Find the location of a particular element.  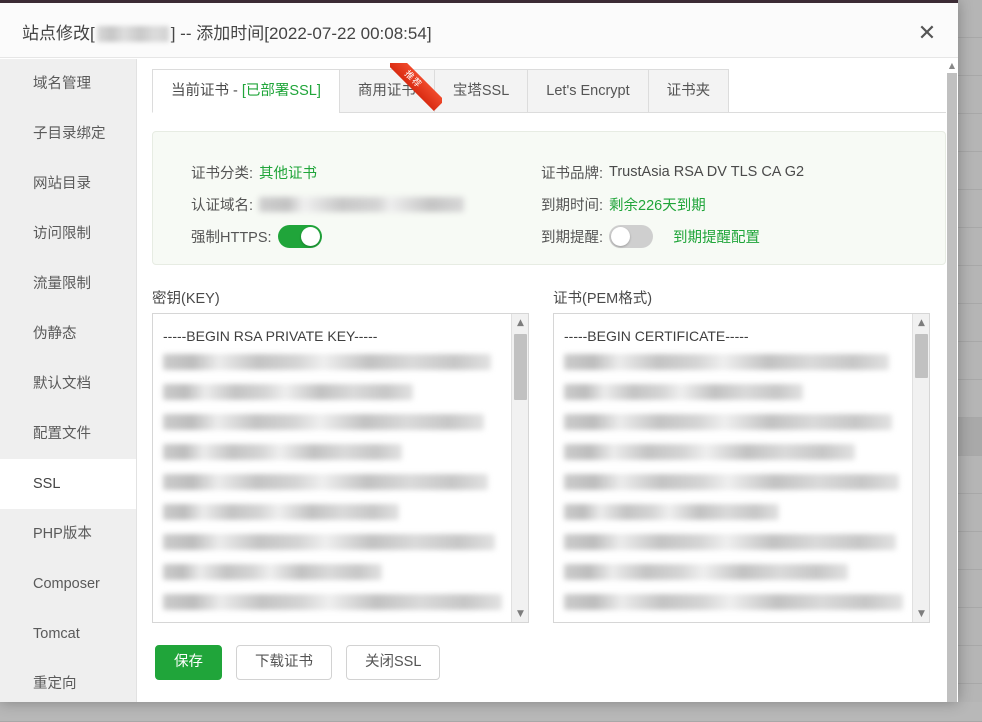

sidebar-item-7: 配置文件 is located at coordinates (68, 434).